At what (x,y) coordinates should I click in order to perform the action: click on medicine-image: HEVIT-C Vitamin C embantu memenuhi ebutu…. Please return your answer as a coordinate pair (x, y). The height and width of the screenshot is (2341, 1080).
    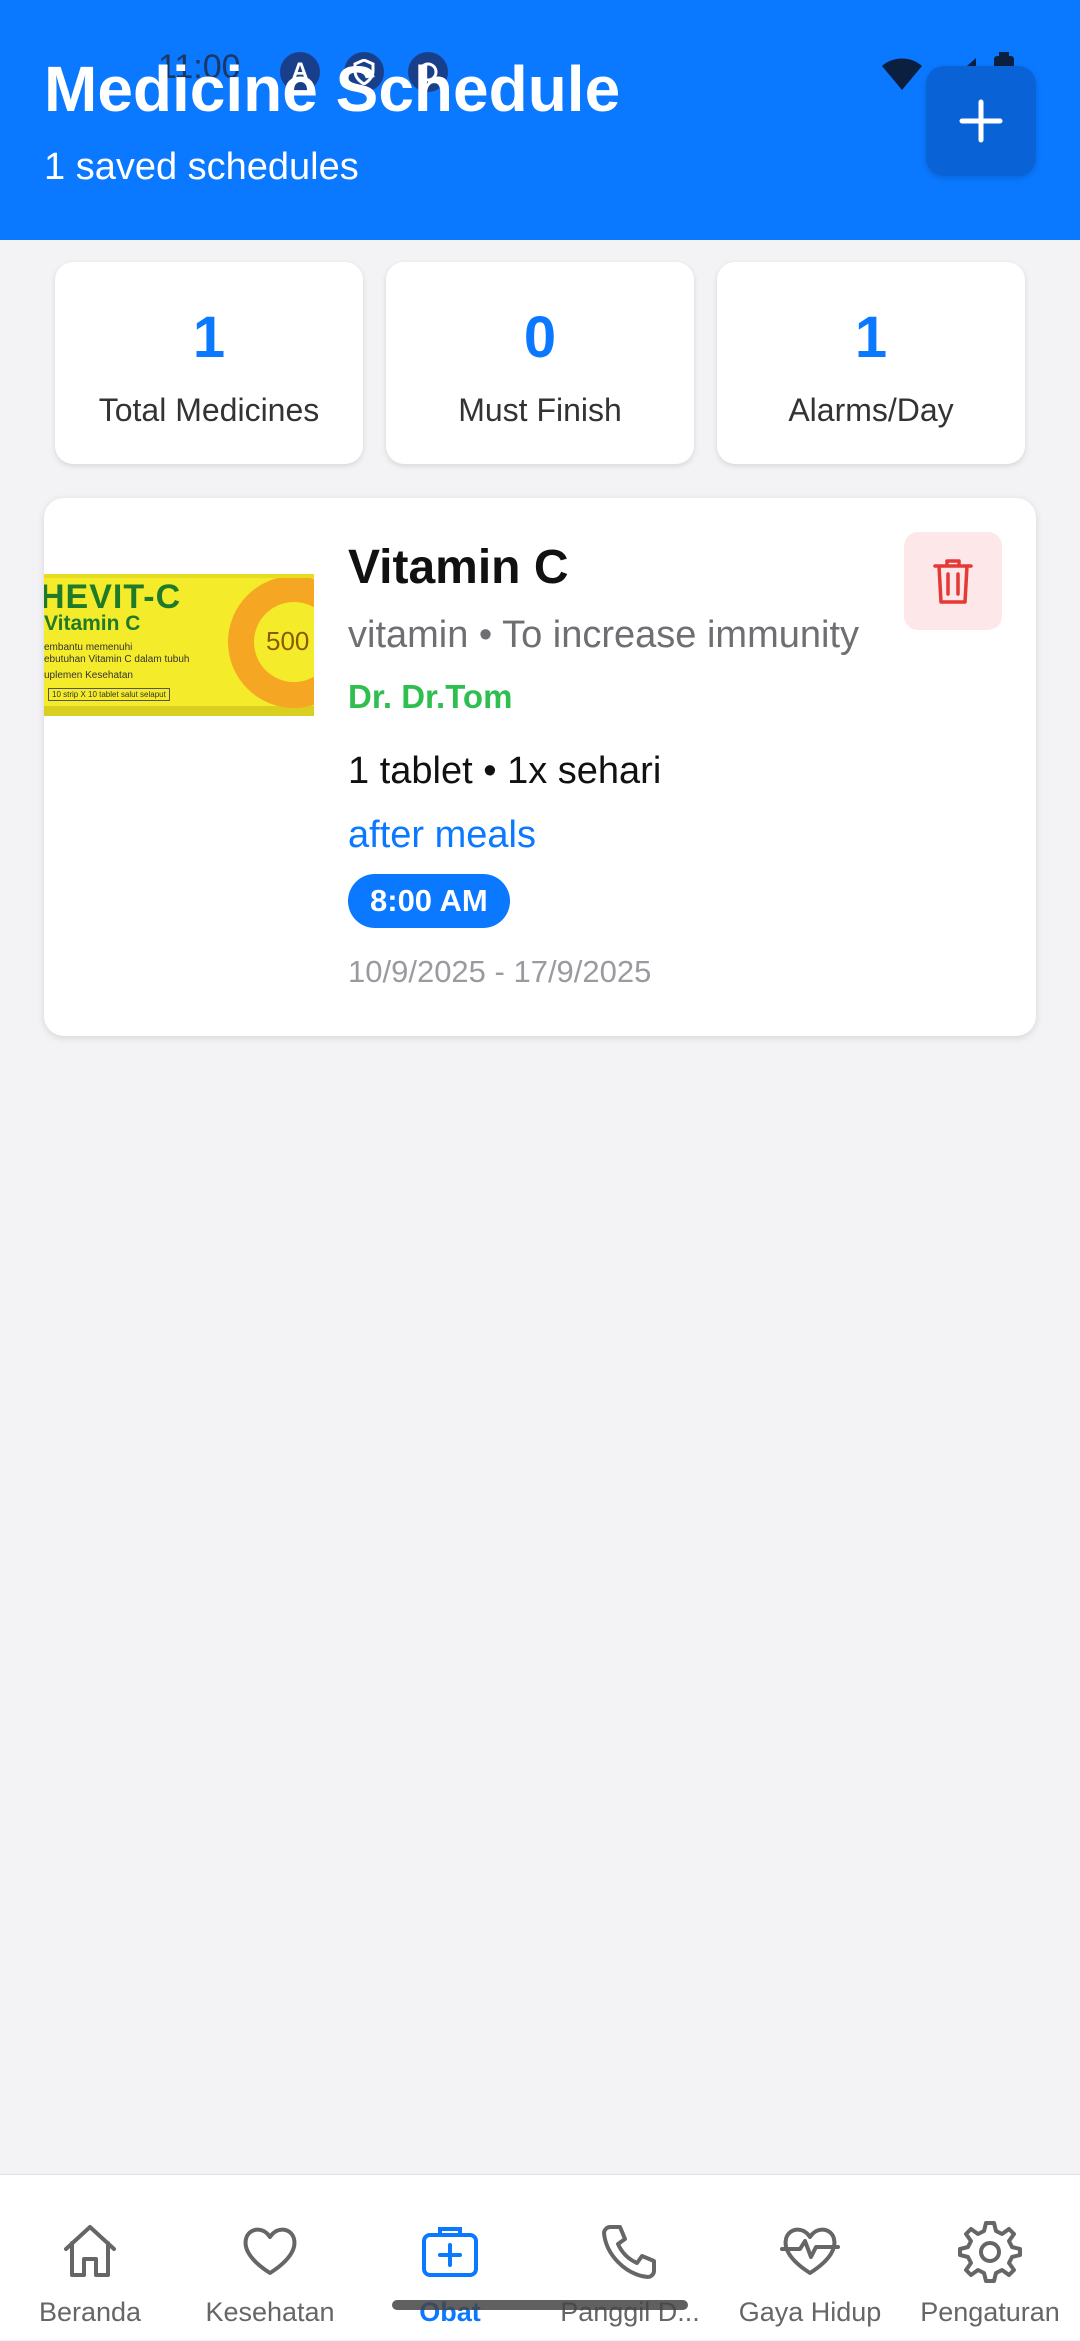
    Looking at the image, I should click on (179, 645).